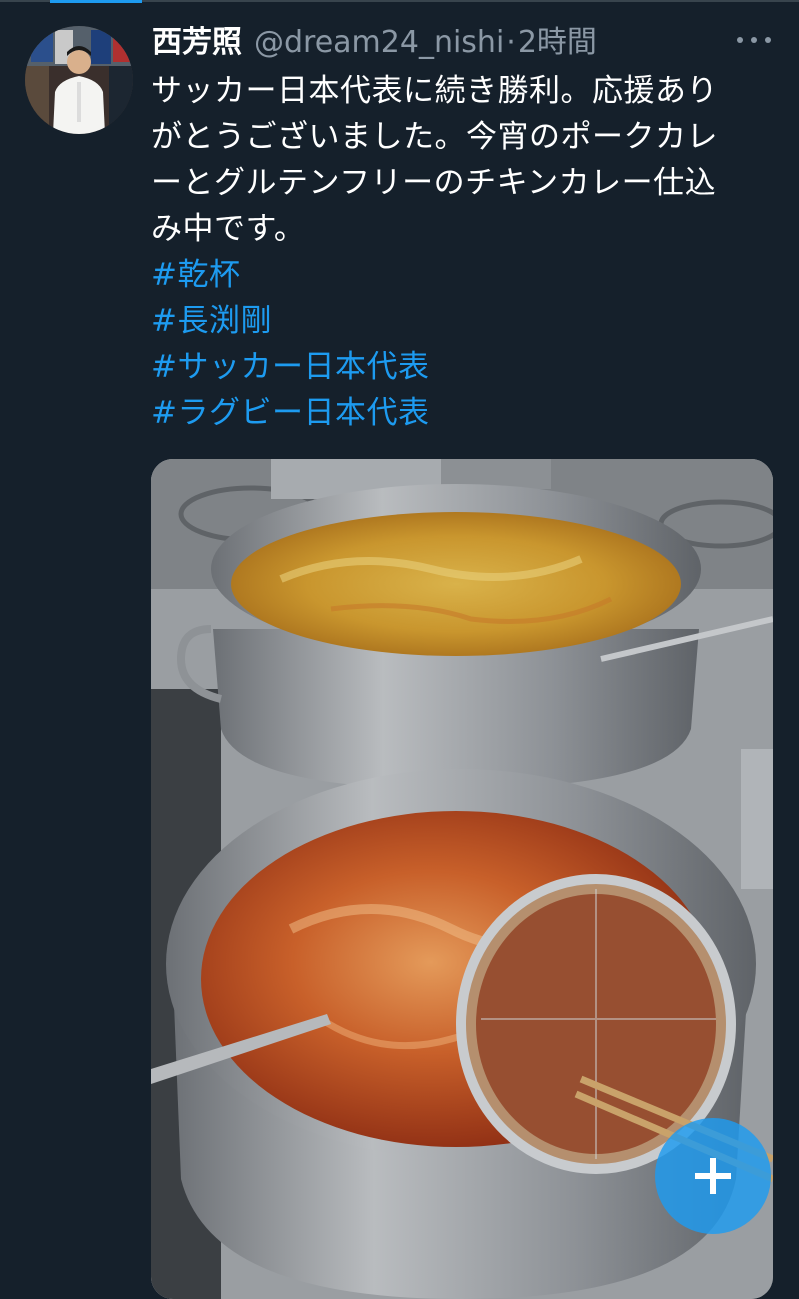 The width and height of the screenshot is (799, 1299). I want to click on author-name: 西芳照, so click(197, 43).